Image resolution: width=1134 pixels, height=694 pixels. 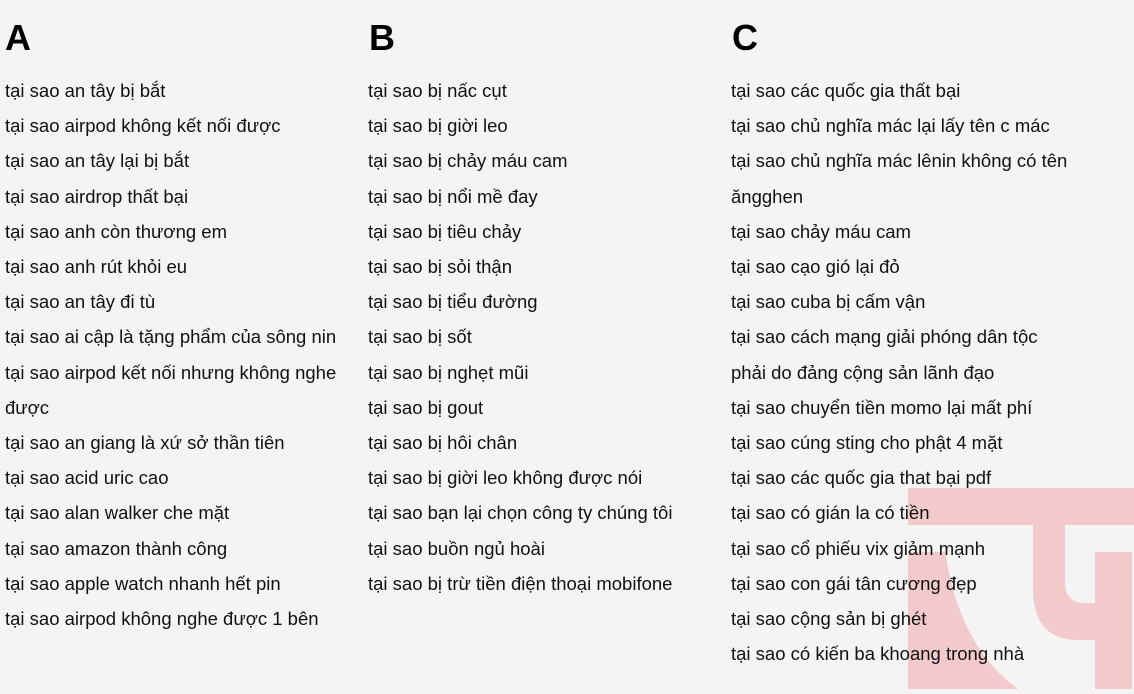 What do you see at coordinates (901, 266) in the screenshot?
I see `keyword-link: tại sao cạo gió lại đỏ` at bounding box center [901, 266].